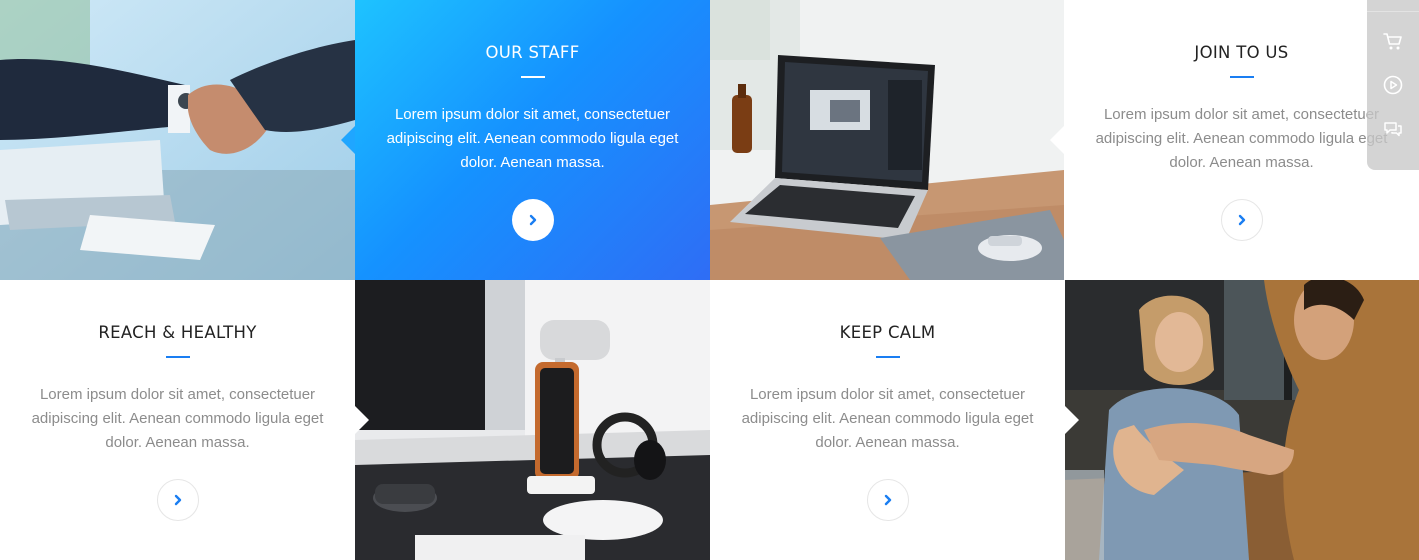 The width and height of the screenshot is (1419, 560). What do you see at coordinates (1393, 11) in the screenshot?
I see `toolbar-divider` at bounding box center [1393, 11].